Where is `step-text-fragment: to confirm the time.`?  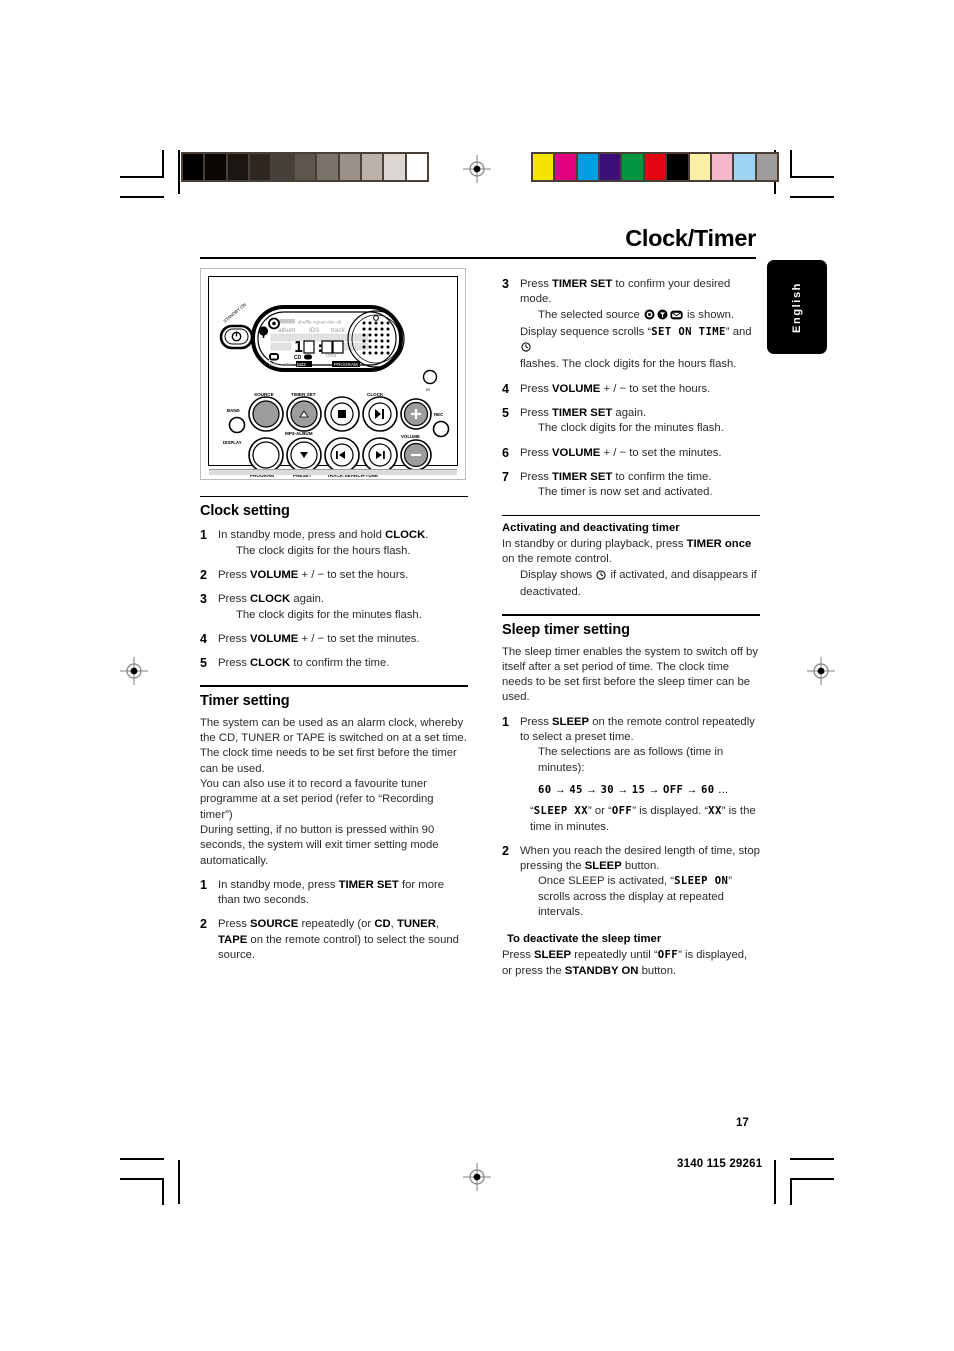
step-text-fragment: to confirm the time. is located at coordinates (662, 476).